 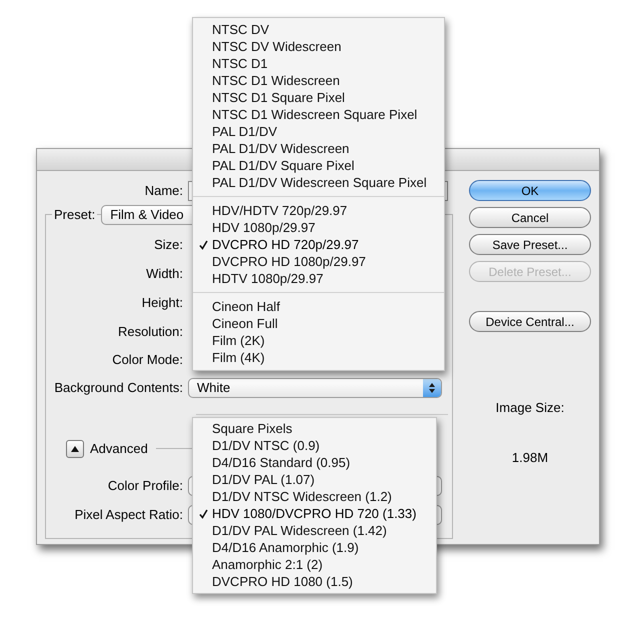 I want to click on field-label: Color Mode:, so click(x=147, y=359).